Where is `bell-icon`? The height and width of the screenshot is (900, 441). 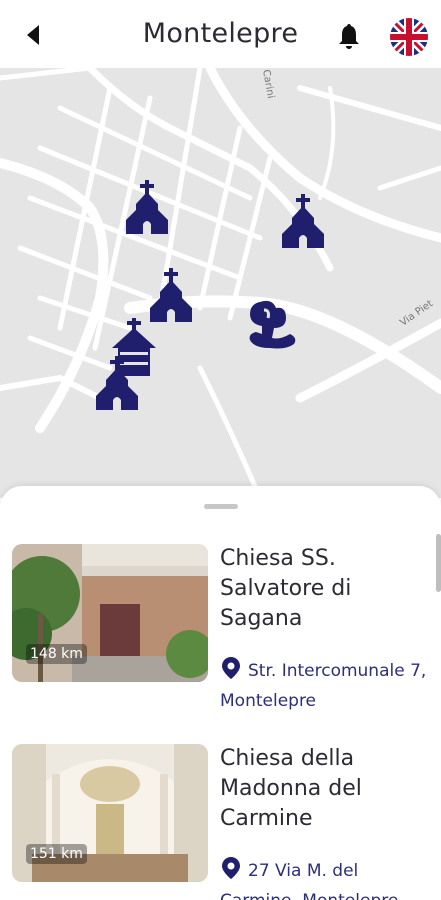 bell-icon is located at coordinates (349, 36).